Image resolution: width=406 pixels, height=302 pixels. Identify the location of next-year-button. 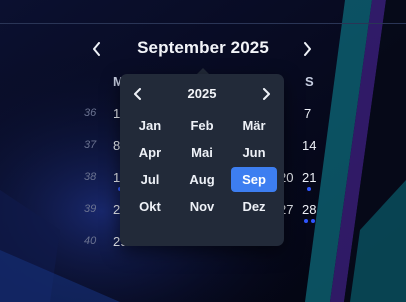
(266, 94).